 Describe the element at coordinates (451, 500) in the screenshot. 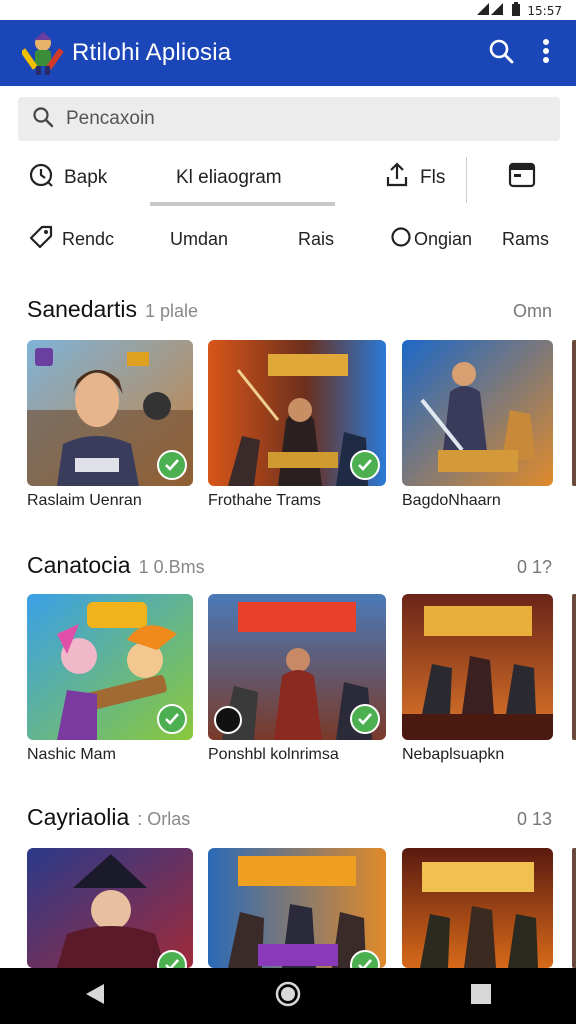

I see `game-title: BagdoNhaarn` at that location.